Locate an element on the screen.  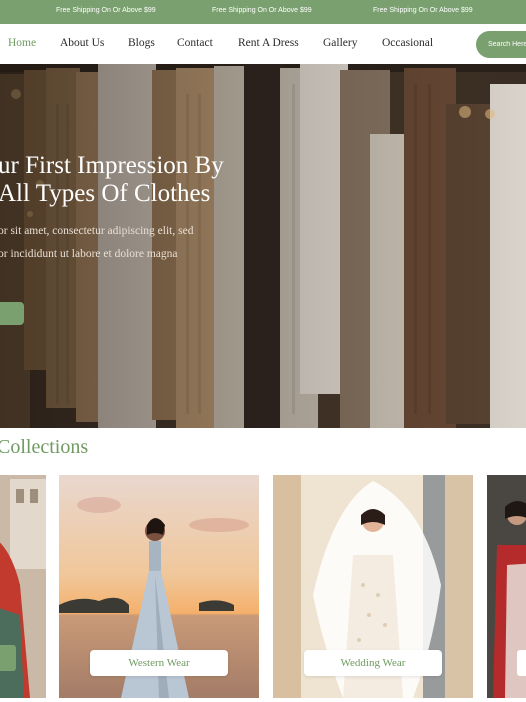
nav-blogs: Blogs is located at coordinates (141, 43).